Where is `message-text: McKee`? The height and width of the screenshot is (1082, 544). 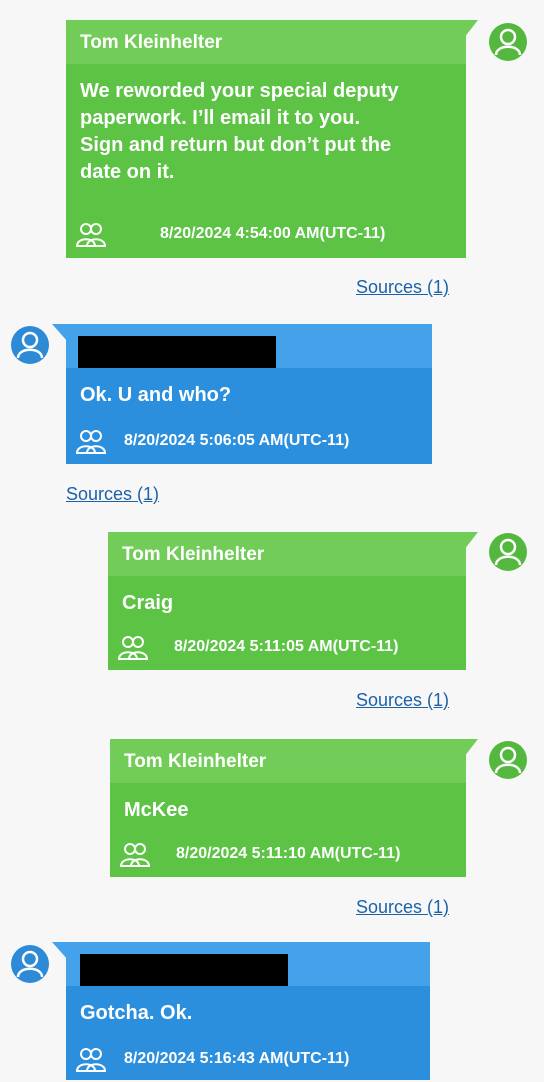 message-text: McKee is located at coordinates (156, 810).